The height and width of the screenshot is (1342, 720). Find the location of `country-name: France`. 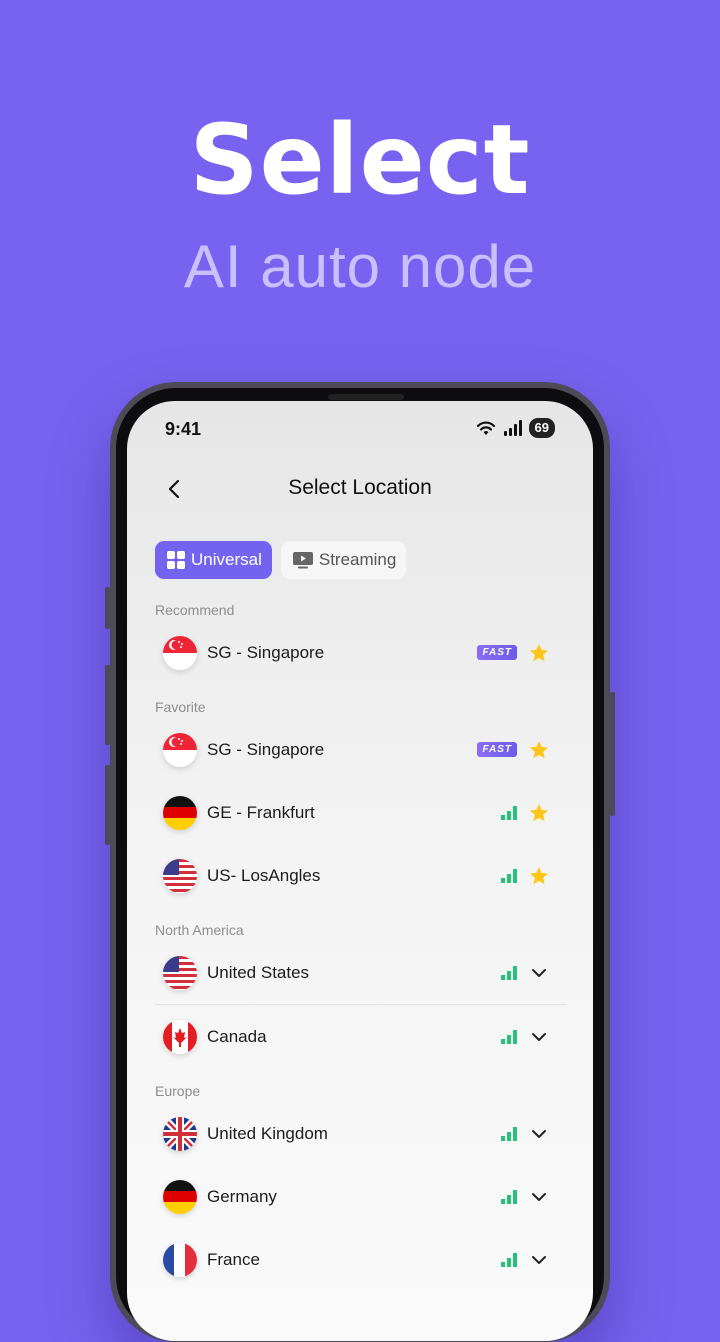

country-name: France is located at coordinates (233, 1259).